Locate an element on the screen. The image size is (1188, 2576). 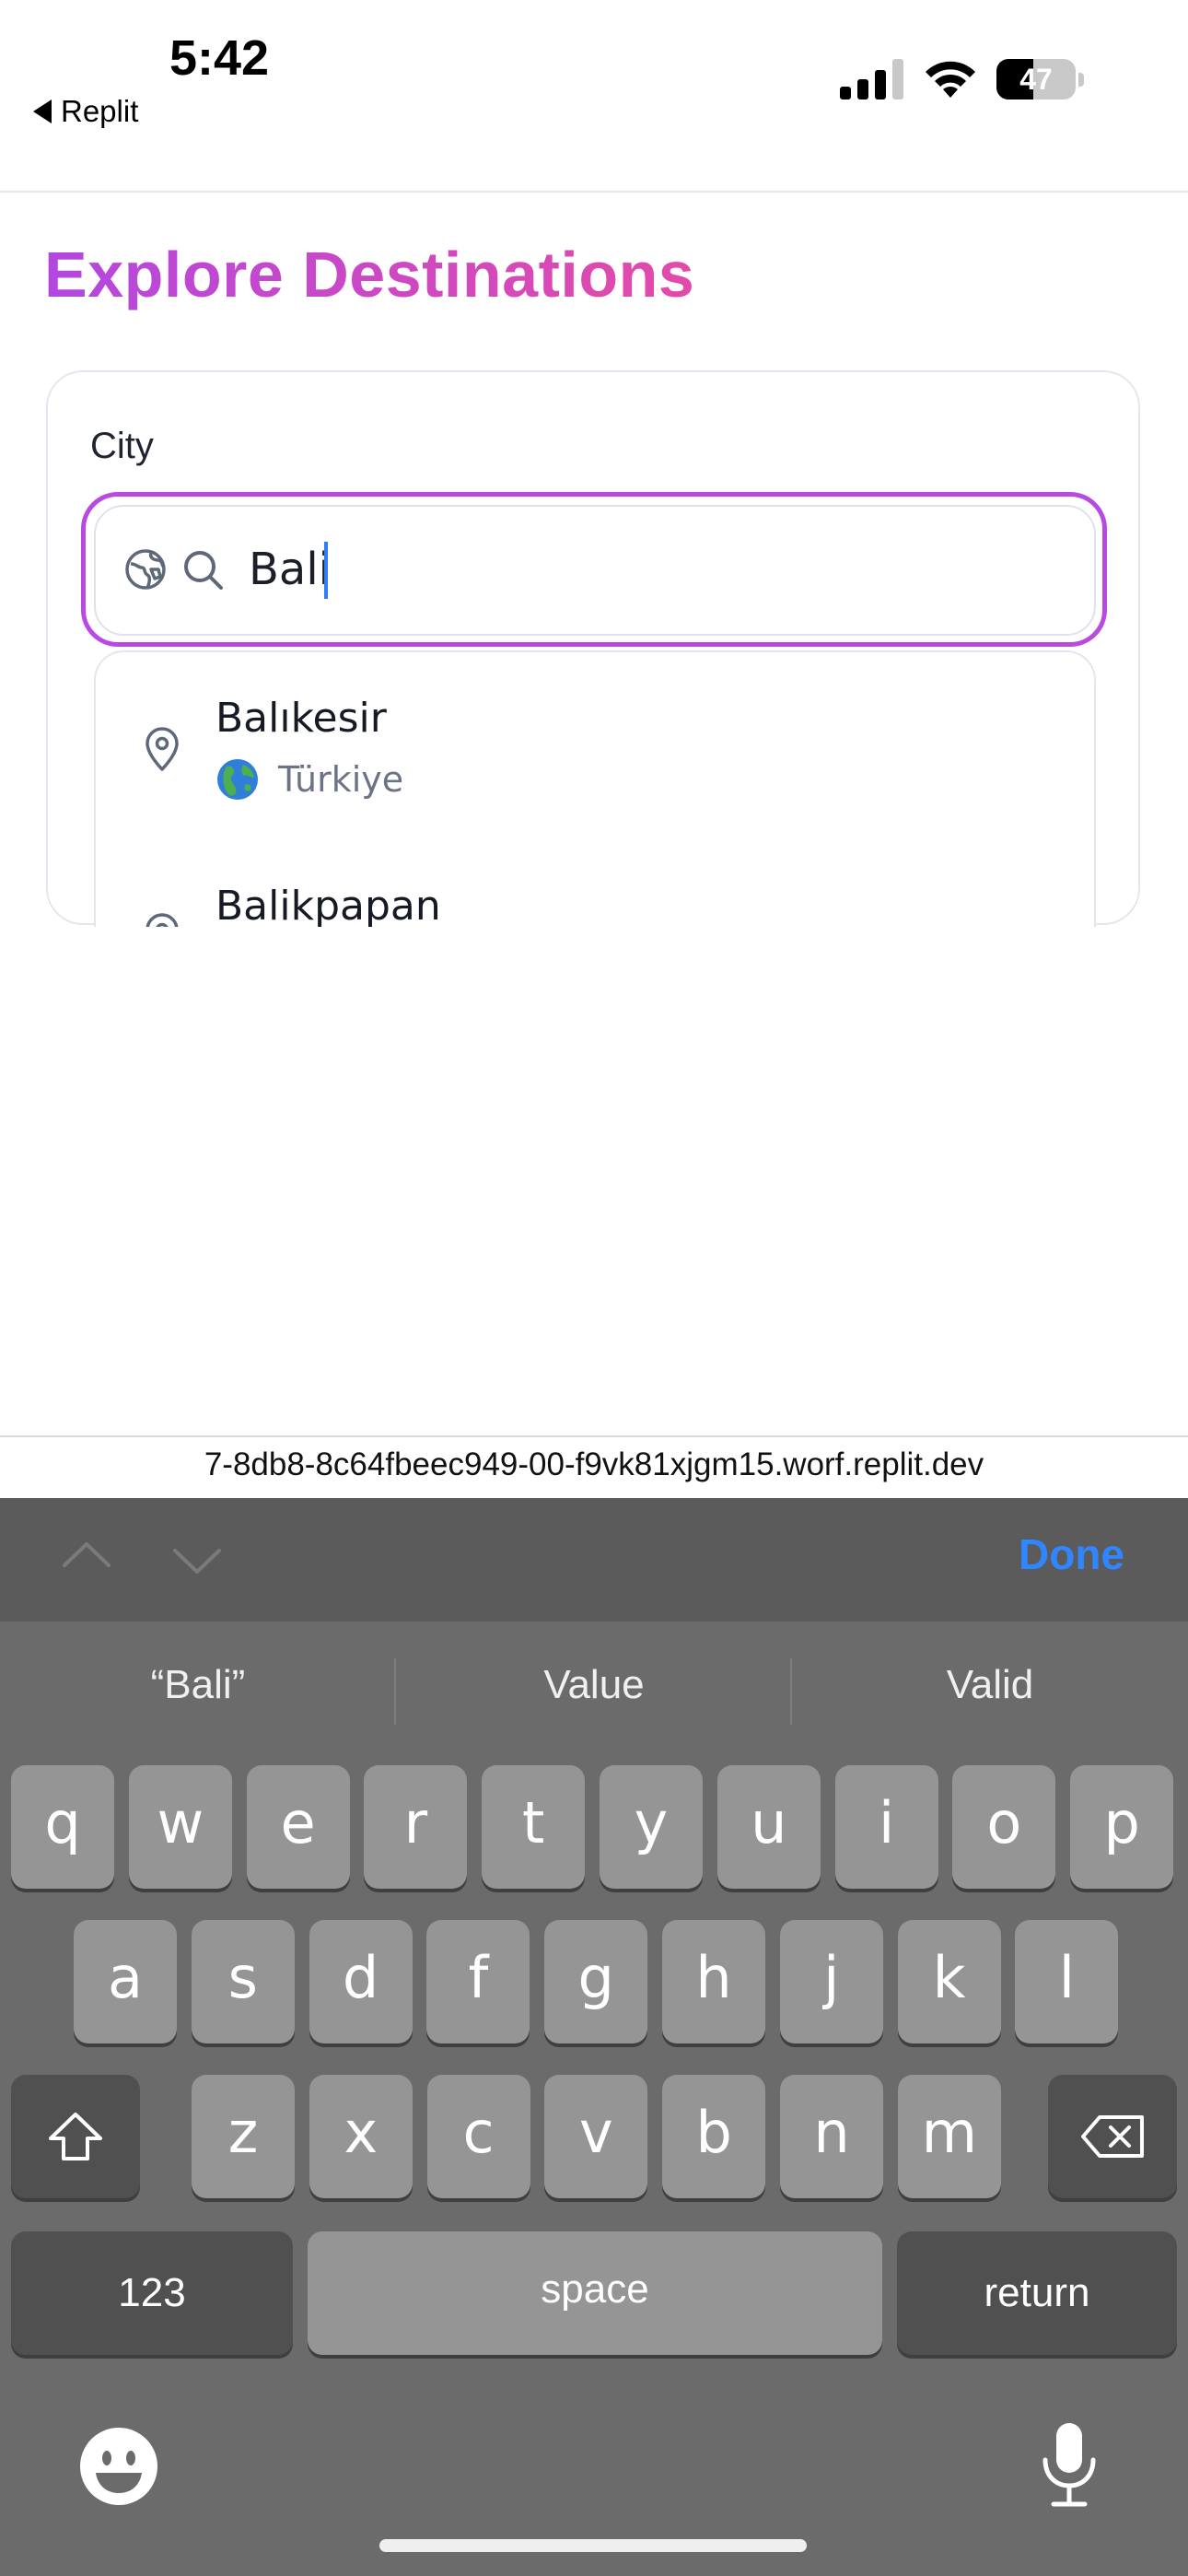
return-key: return is located at coordinates (1037, 2293).